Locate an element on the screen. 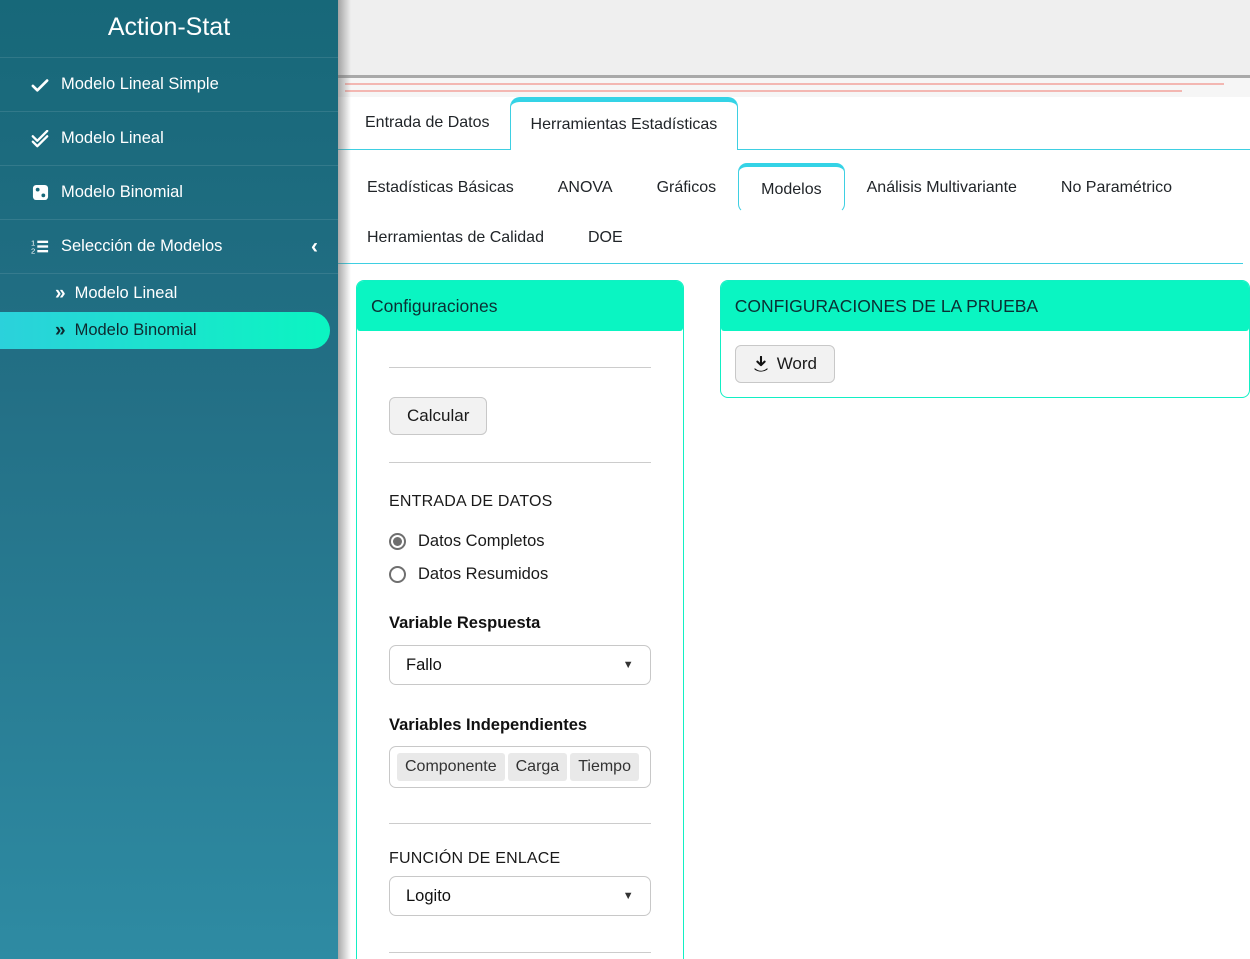 The height and width of the screenshot is (959, 1250). radio-unselected-icon is located at coordinates (397, 574).